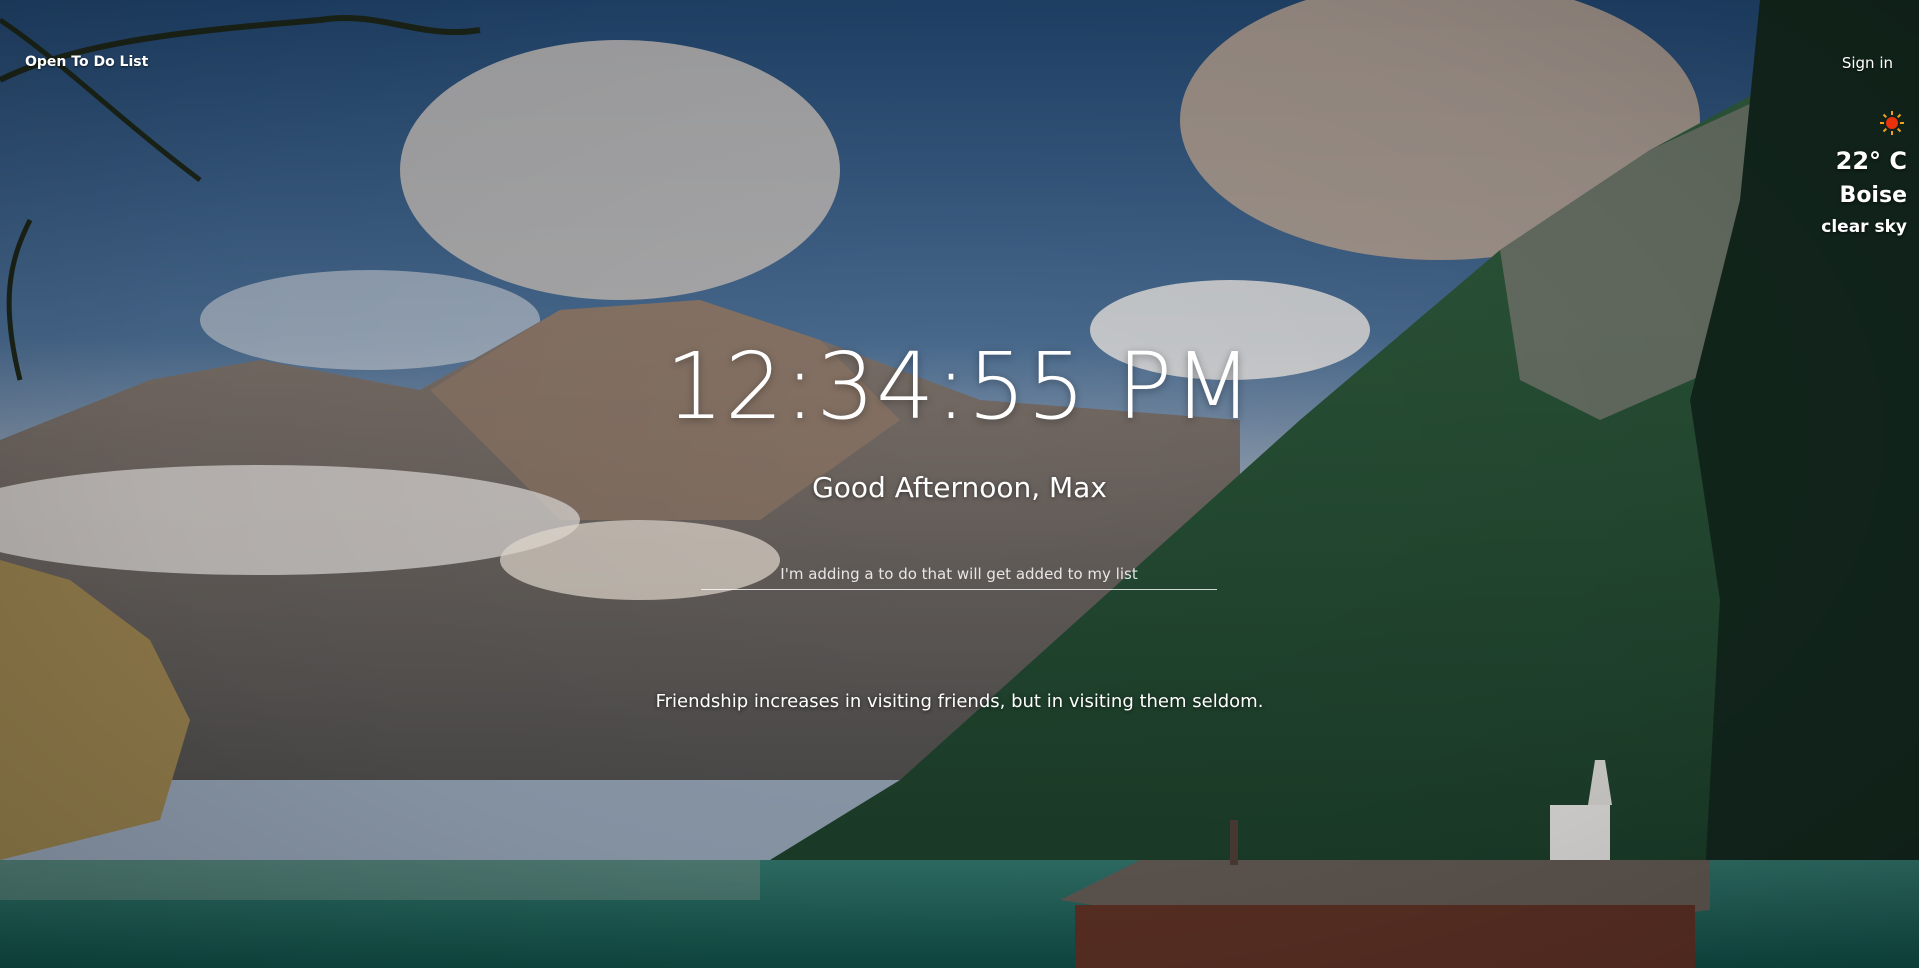  What do you see at coordinates (1827, 174) in the screenshot?
I see `weather-widget: 22° C Boise clear sky` at bounding box center [1827, 174].